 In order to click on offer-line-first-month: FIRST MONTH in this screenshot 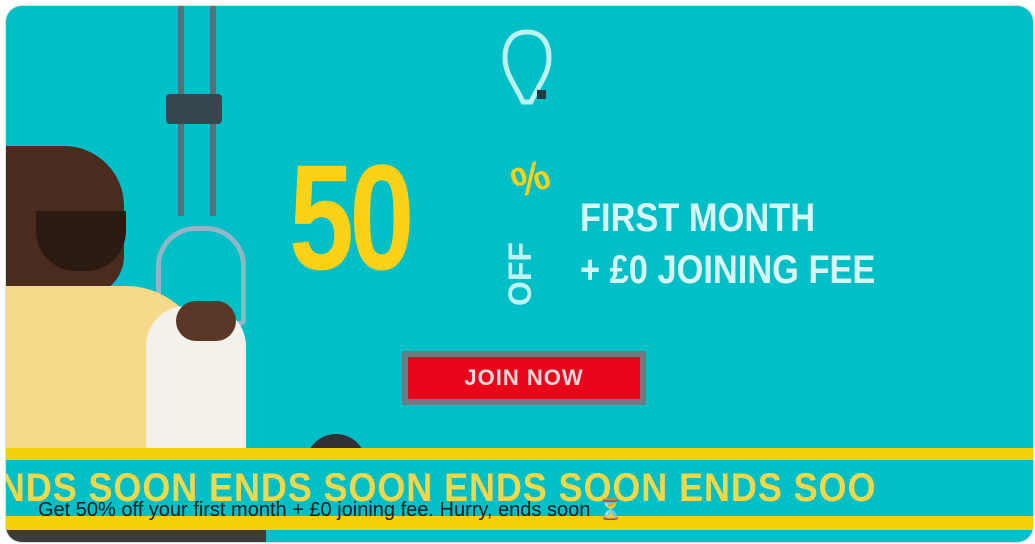, I will do `click(698, 218)`.